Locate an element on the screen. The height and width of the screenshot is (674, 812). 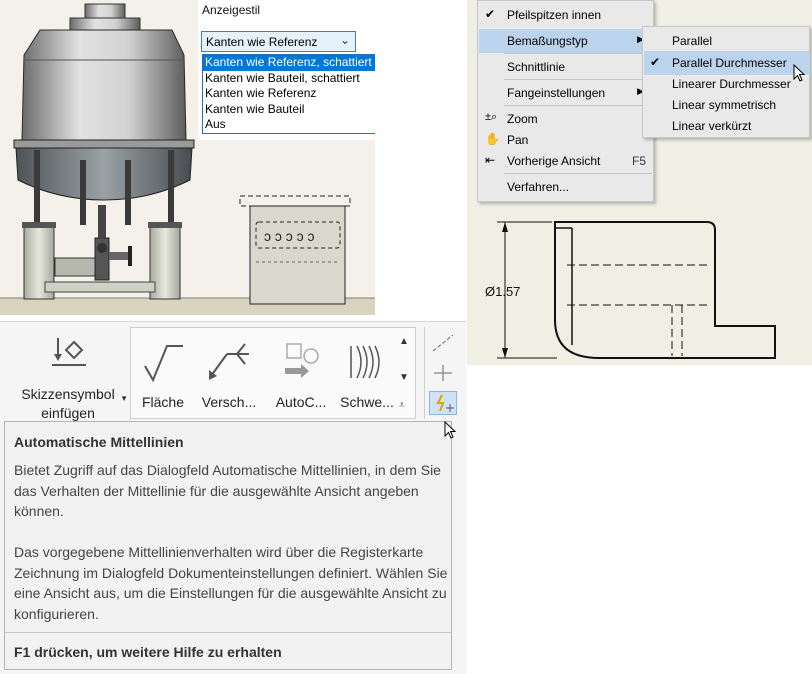
gallery-expand-icon: ⩡ is located at coordinates (402, 405).